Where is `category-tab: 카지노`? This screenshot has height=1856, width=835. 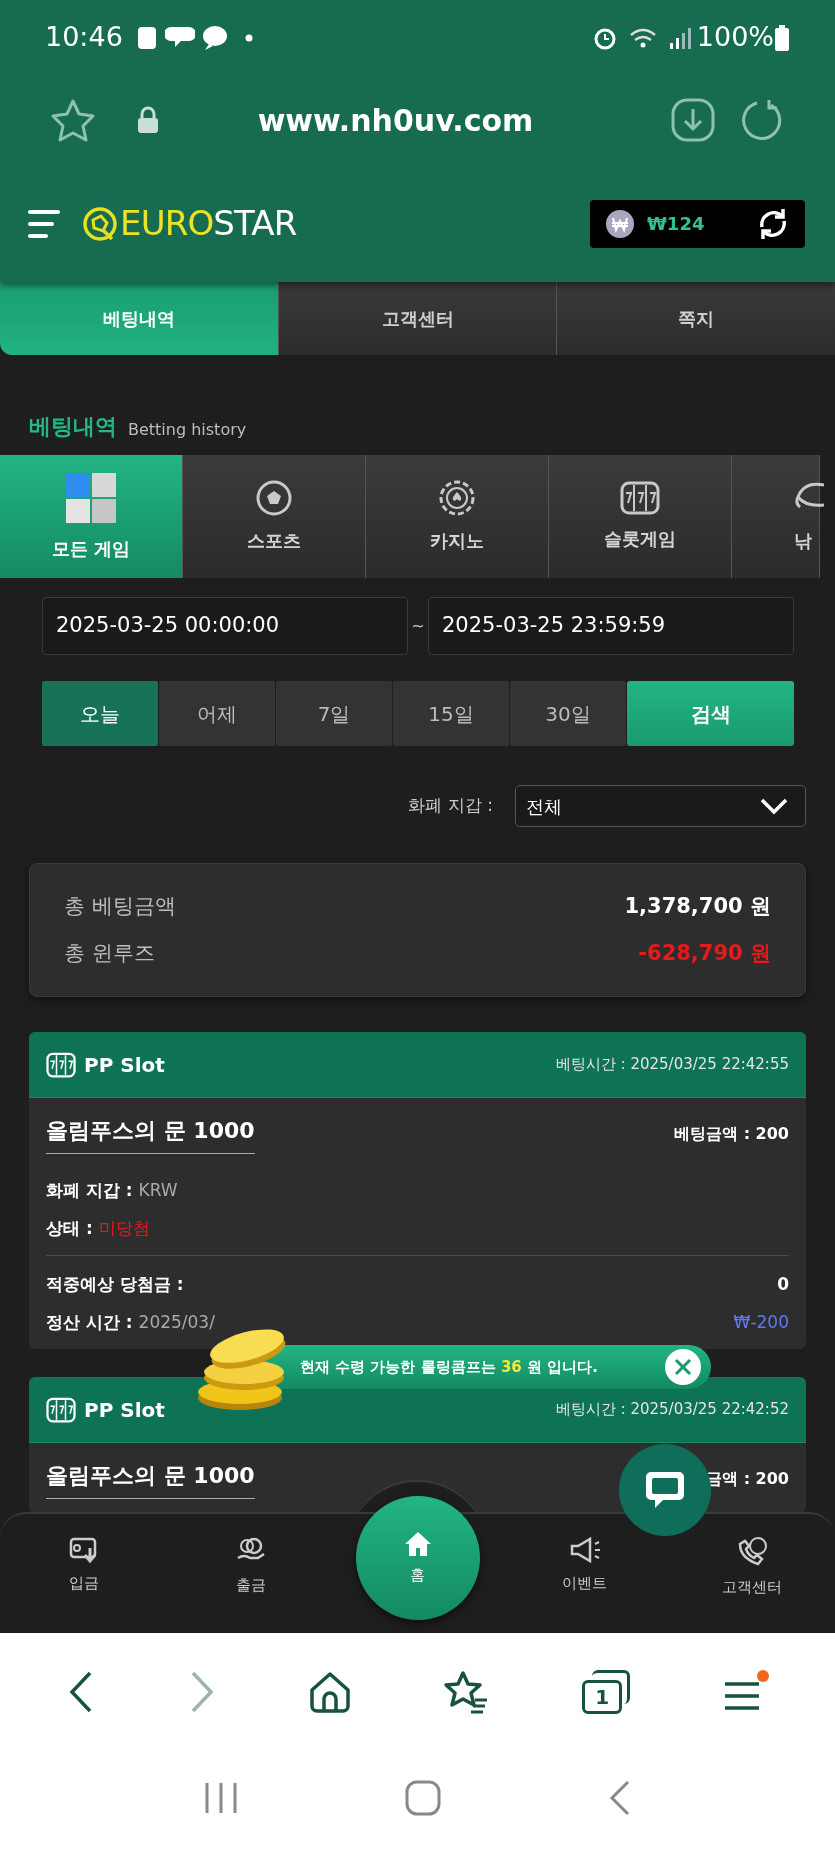
category-tab: 카지노 is located at coordinates (457, 516).